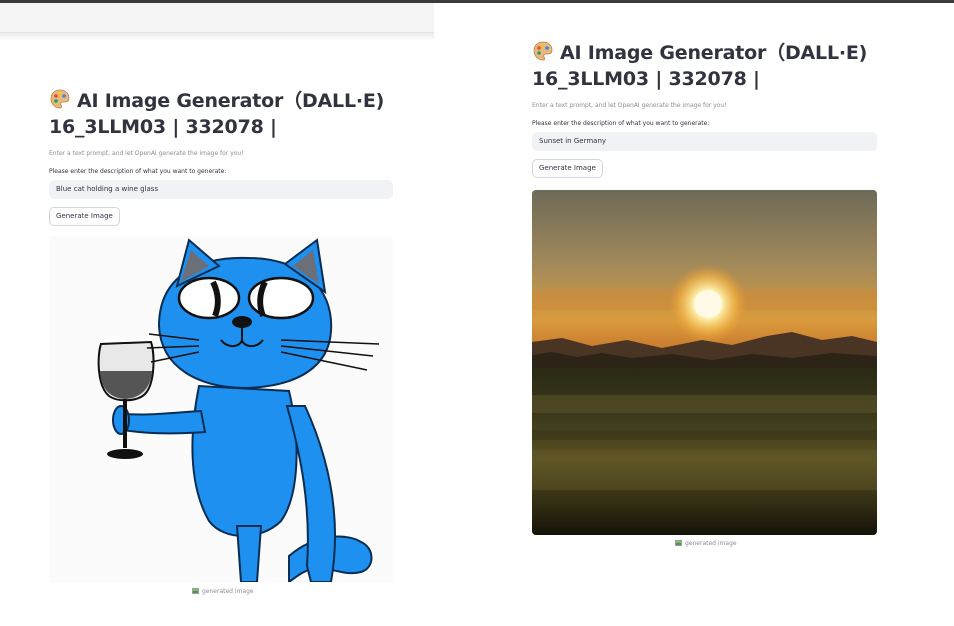 Image resolution: width=954 pixels, height=626 pixels. I want to click on prompt-input: Blue cat holding a wine glass, so click(221, 189).